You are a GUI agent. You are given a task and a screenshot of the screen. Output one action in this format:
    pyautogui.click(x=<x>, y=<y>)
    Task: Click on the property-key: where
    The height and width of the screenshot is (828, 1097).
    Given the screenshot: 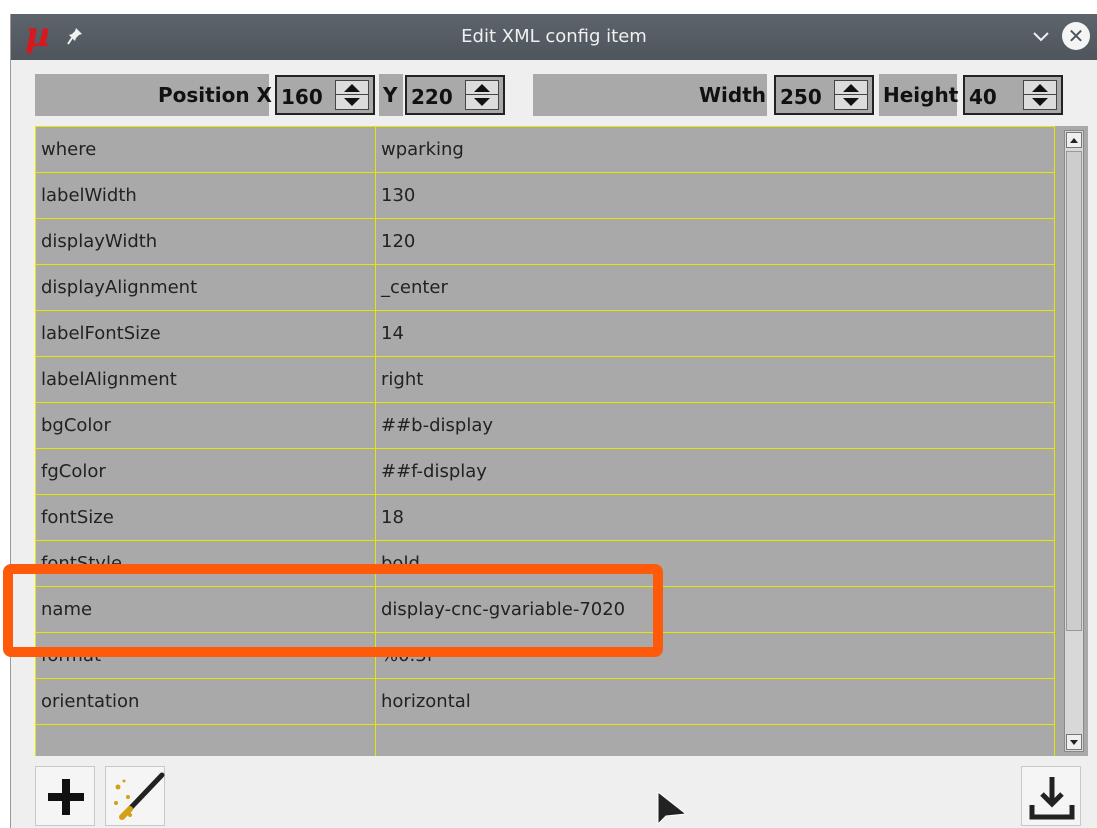 What is the action you would take?
    pyautogui.click(x=205, y=149)
    